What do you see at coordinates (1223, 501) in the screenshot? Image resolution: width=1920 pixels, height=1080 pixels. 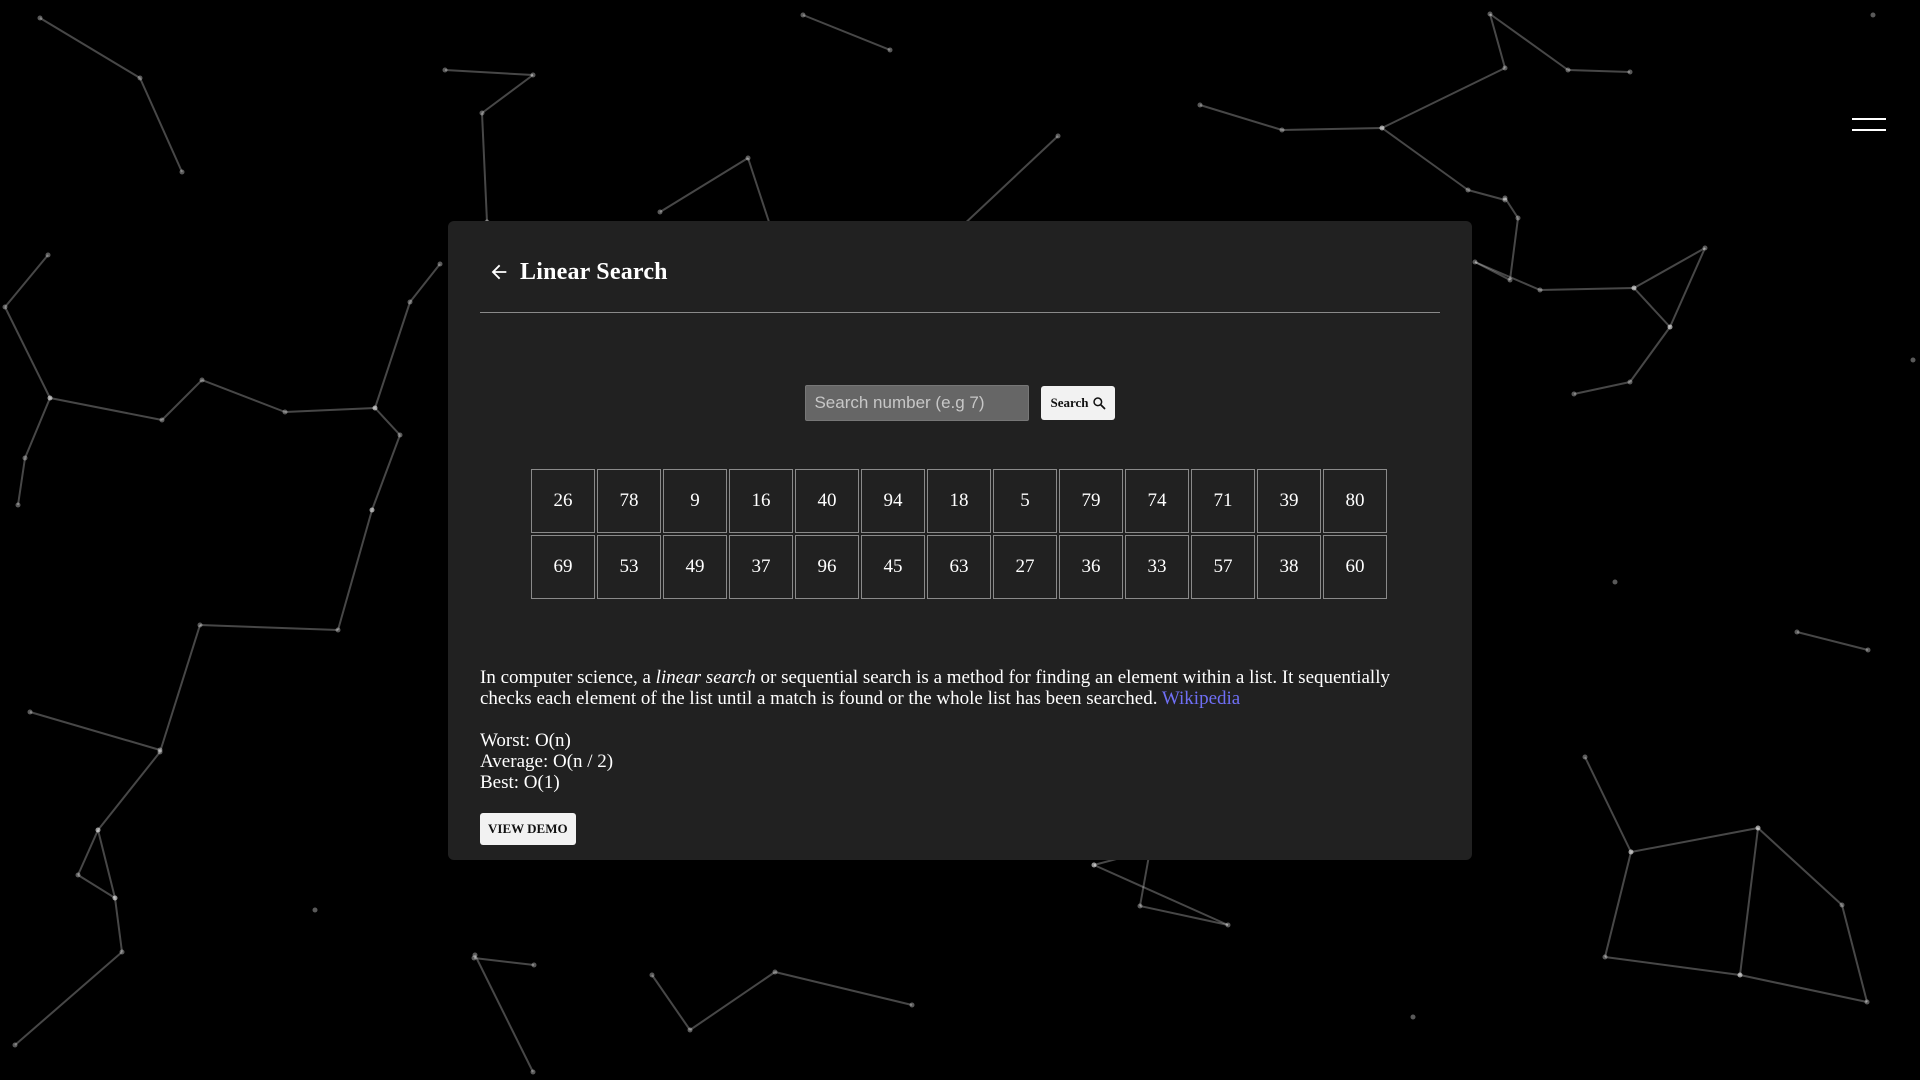 I see `number-cell: 71` at bounding box center [1223, 501].